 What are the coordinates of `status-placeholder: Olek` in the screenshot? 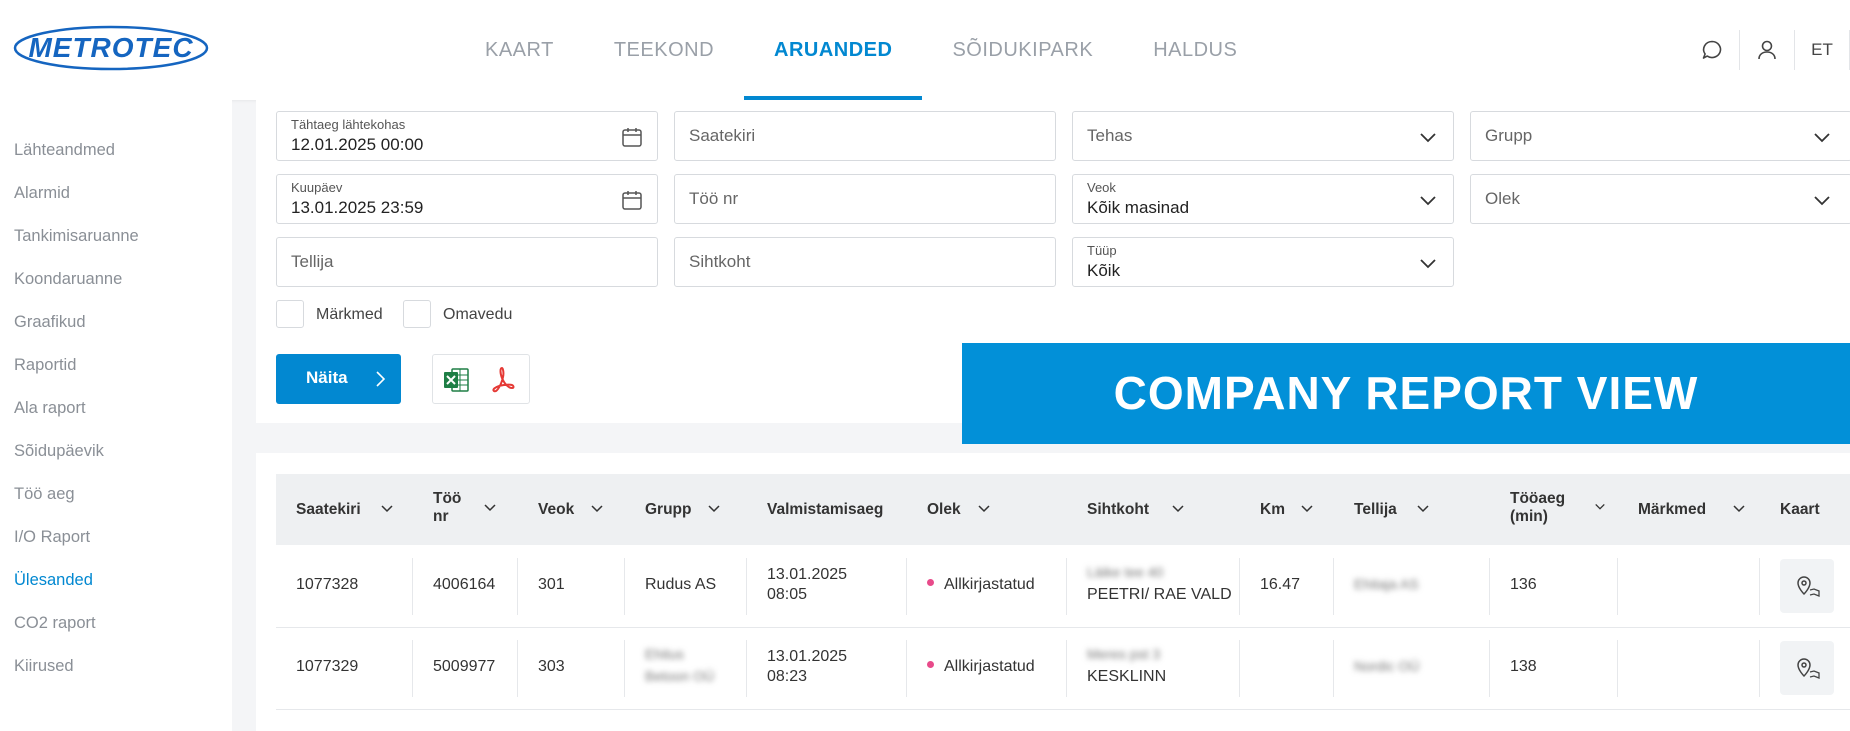 It's located at (1502, 198).